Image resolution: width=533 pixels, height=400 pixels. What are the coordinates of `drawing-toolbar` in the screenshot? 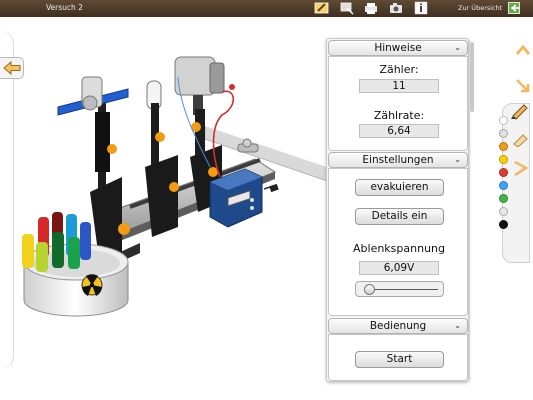 It's located at (514, 214).